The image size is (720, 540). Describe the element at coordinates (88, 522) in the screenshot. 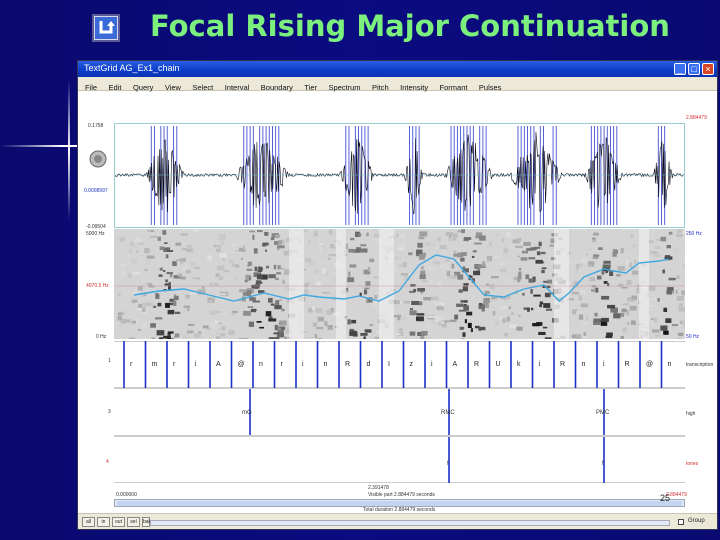

I see `zoom-all-button: all` at that location.